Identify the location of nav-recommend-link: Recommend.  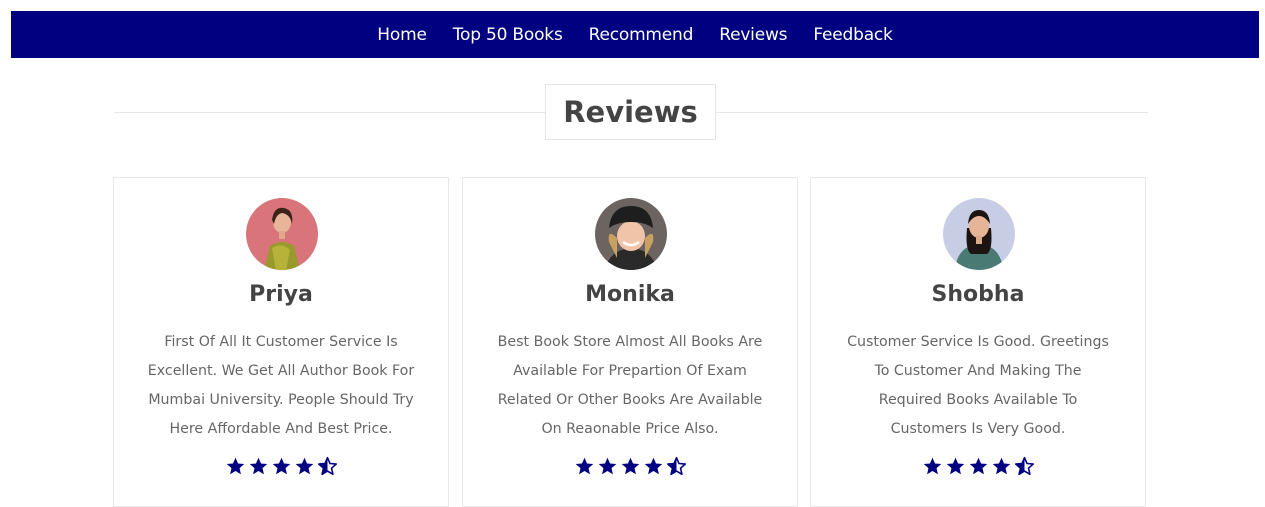
(641, 35).